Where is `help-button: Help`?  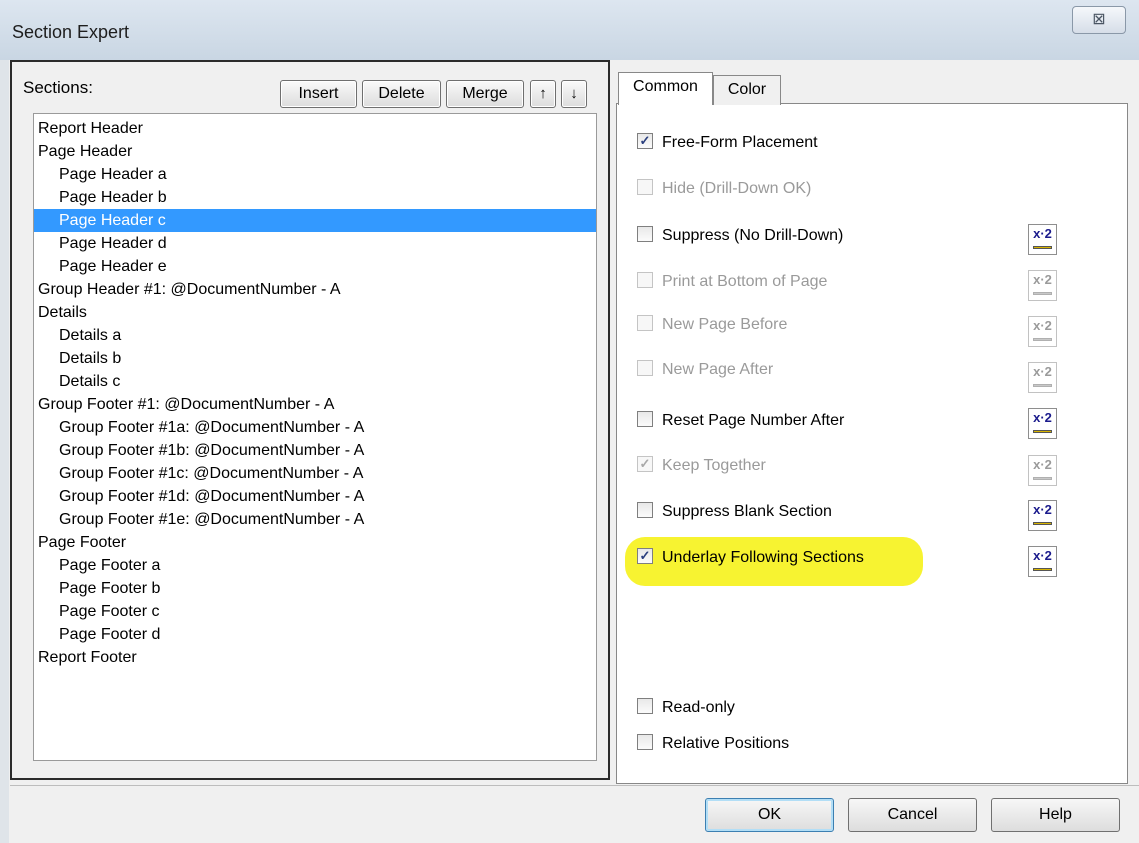 help-button: Help is located at coordinates (1055, 815).